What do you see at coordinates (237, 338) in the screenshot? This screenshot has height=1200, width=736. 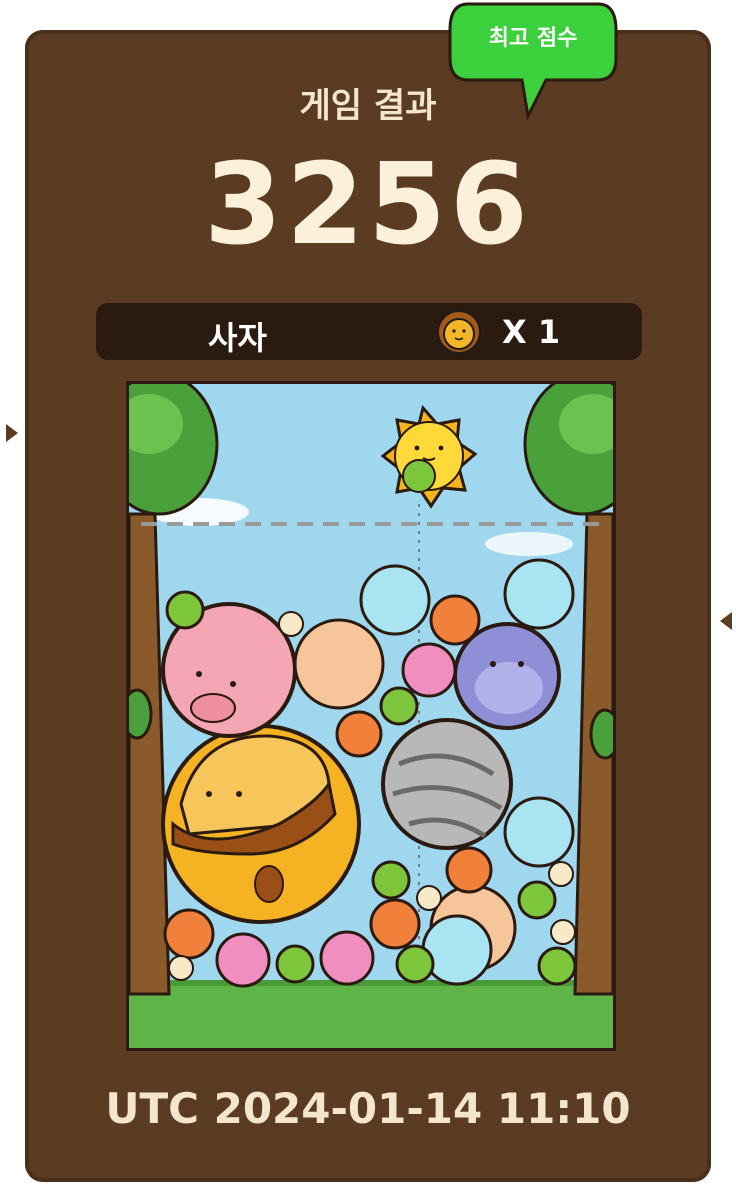 I see `best-animal-name: 사자` at bounding box center [237, 338].